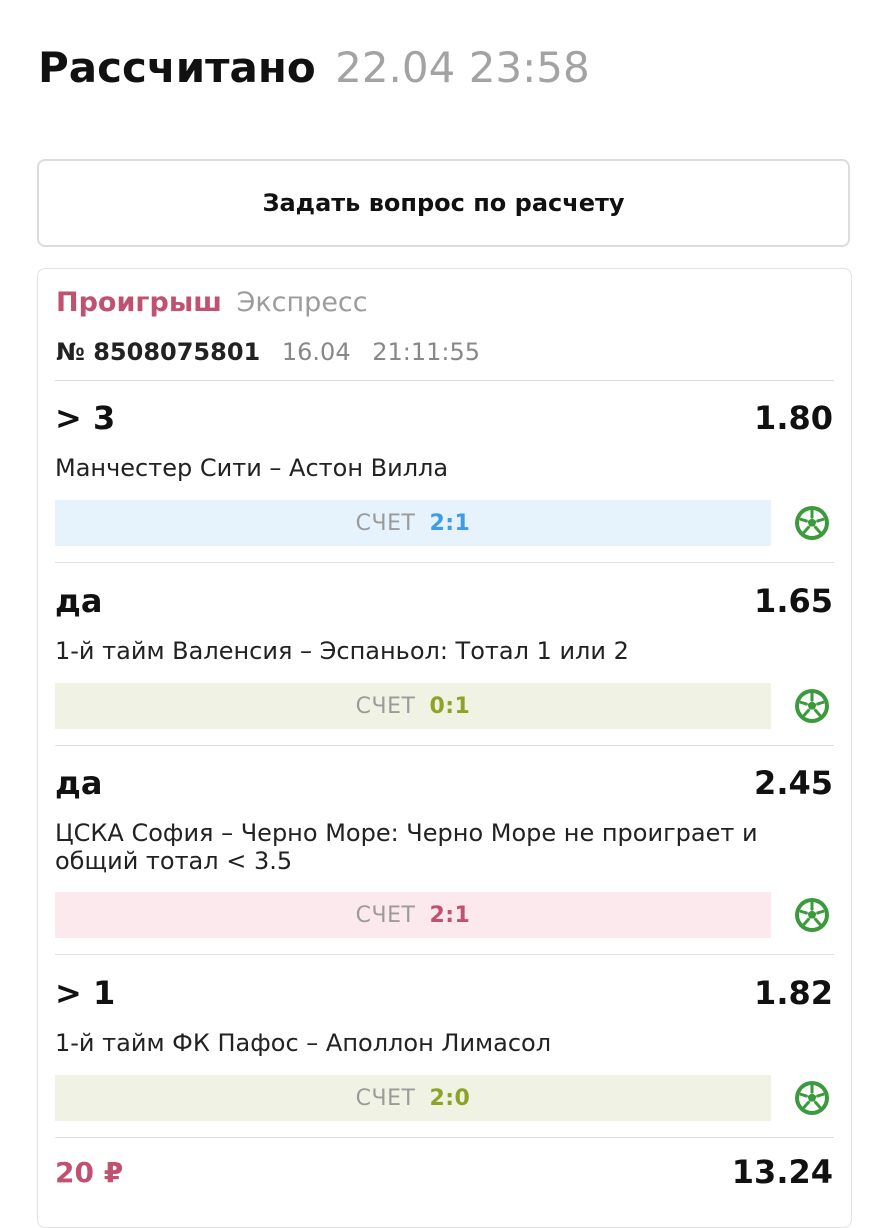  Describe the element at coordinates (268, 352) in the screenshot. I see `bet-meta: № 8508075801 16.04 21:11:55` at that location.